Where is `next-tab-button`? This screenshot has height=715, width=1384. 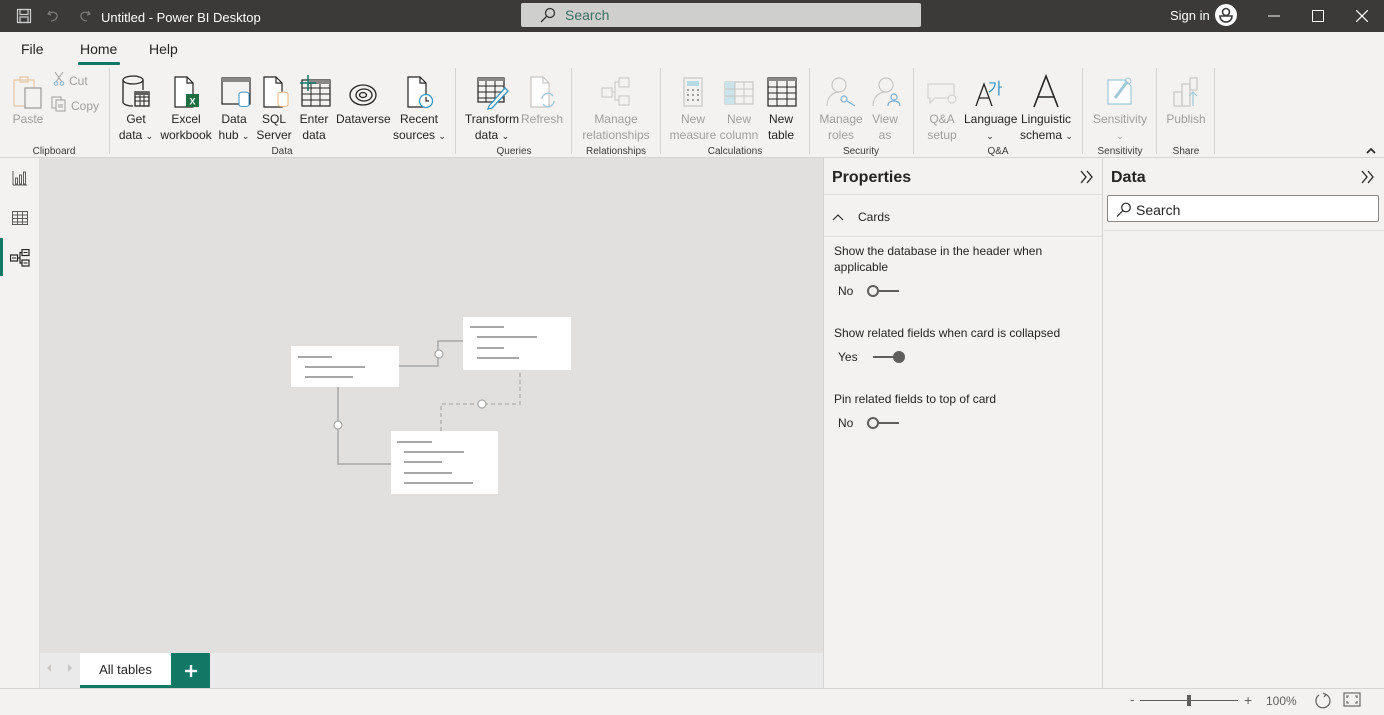 next-tab-button is located at coordinates (70, 669).